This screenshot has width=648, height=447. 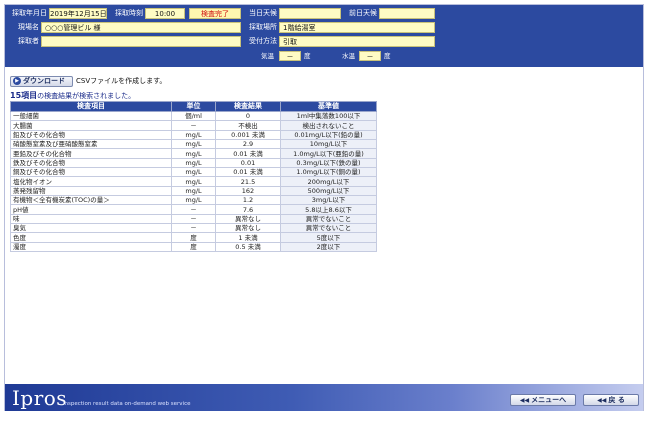 I want to click on table-row: 一般細菌 個/ml 0 1ml中集落数100以下, so click(x=193, y=116).